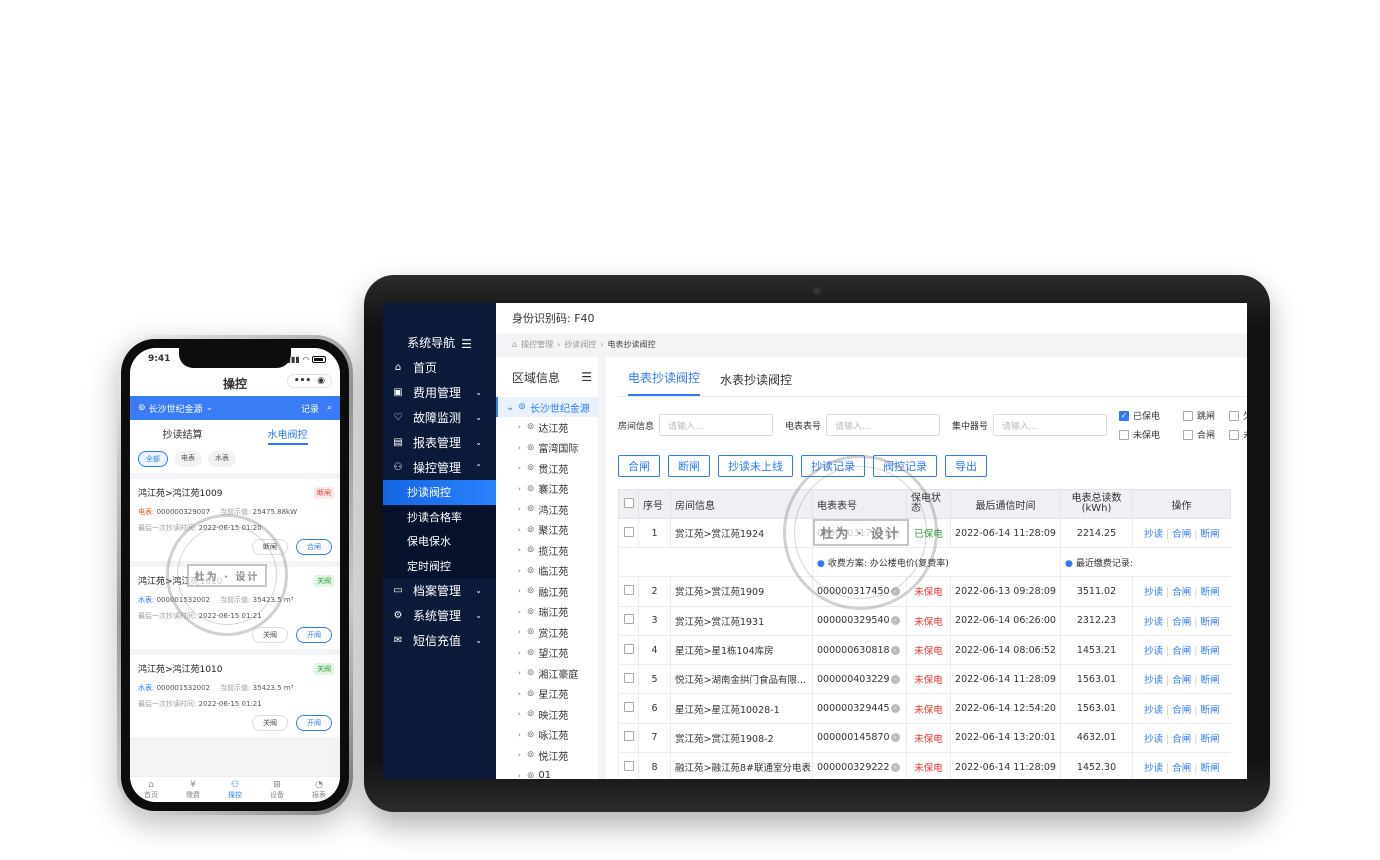 The image size is (1380, 860). Describe the element at coordinates (547, 735) in the screenshot. I see `tree-node: › ⊚ 咏江苑` at that location.